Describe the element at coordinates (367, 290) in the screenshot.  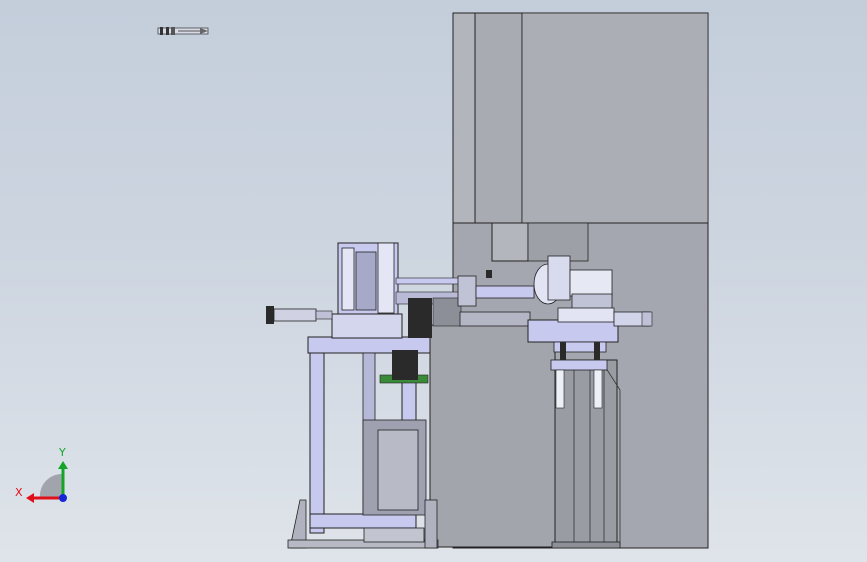
I see `feeder-column` at that location.